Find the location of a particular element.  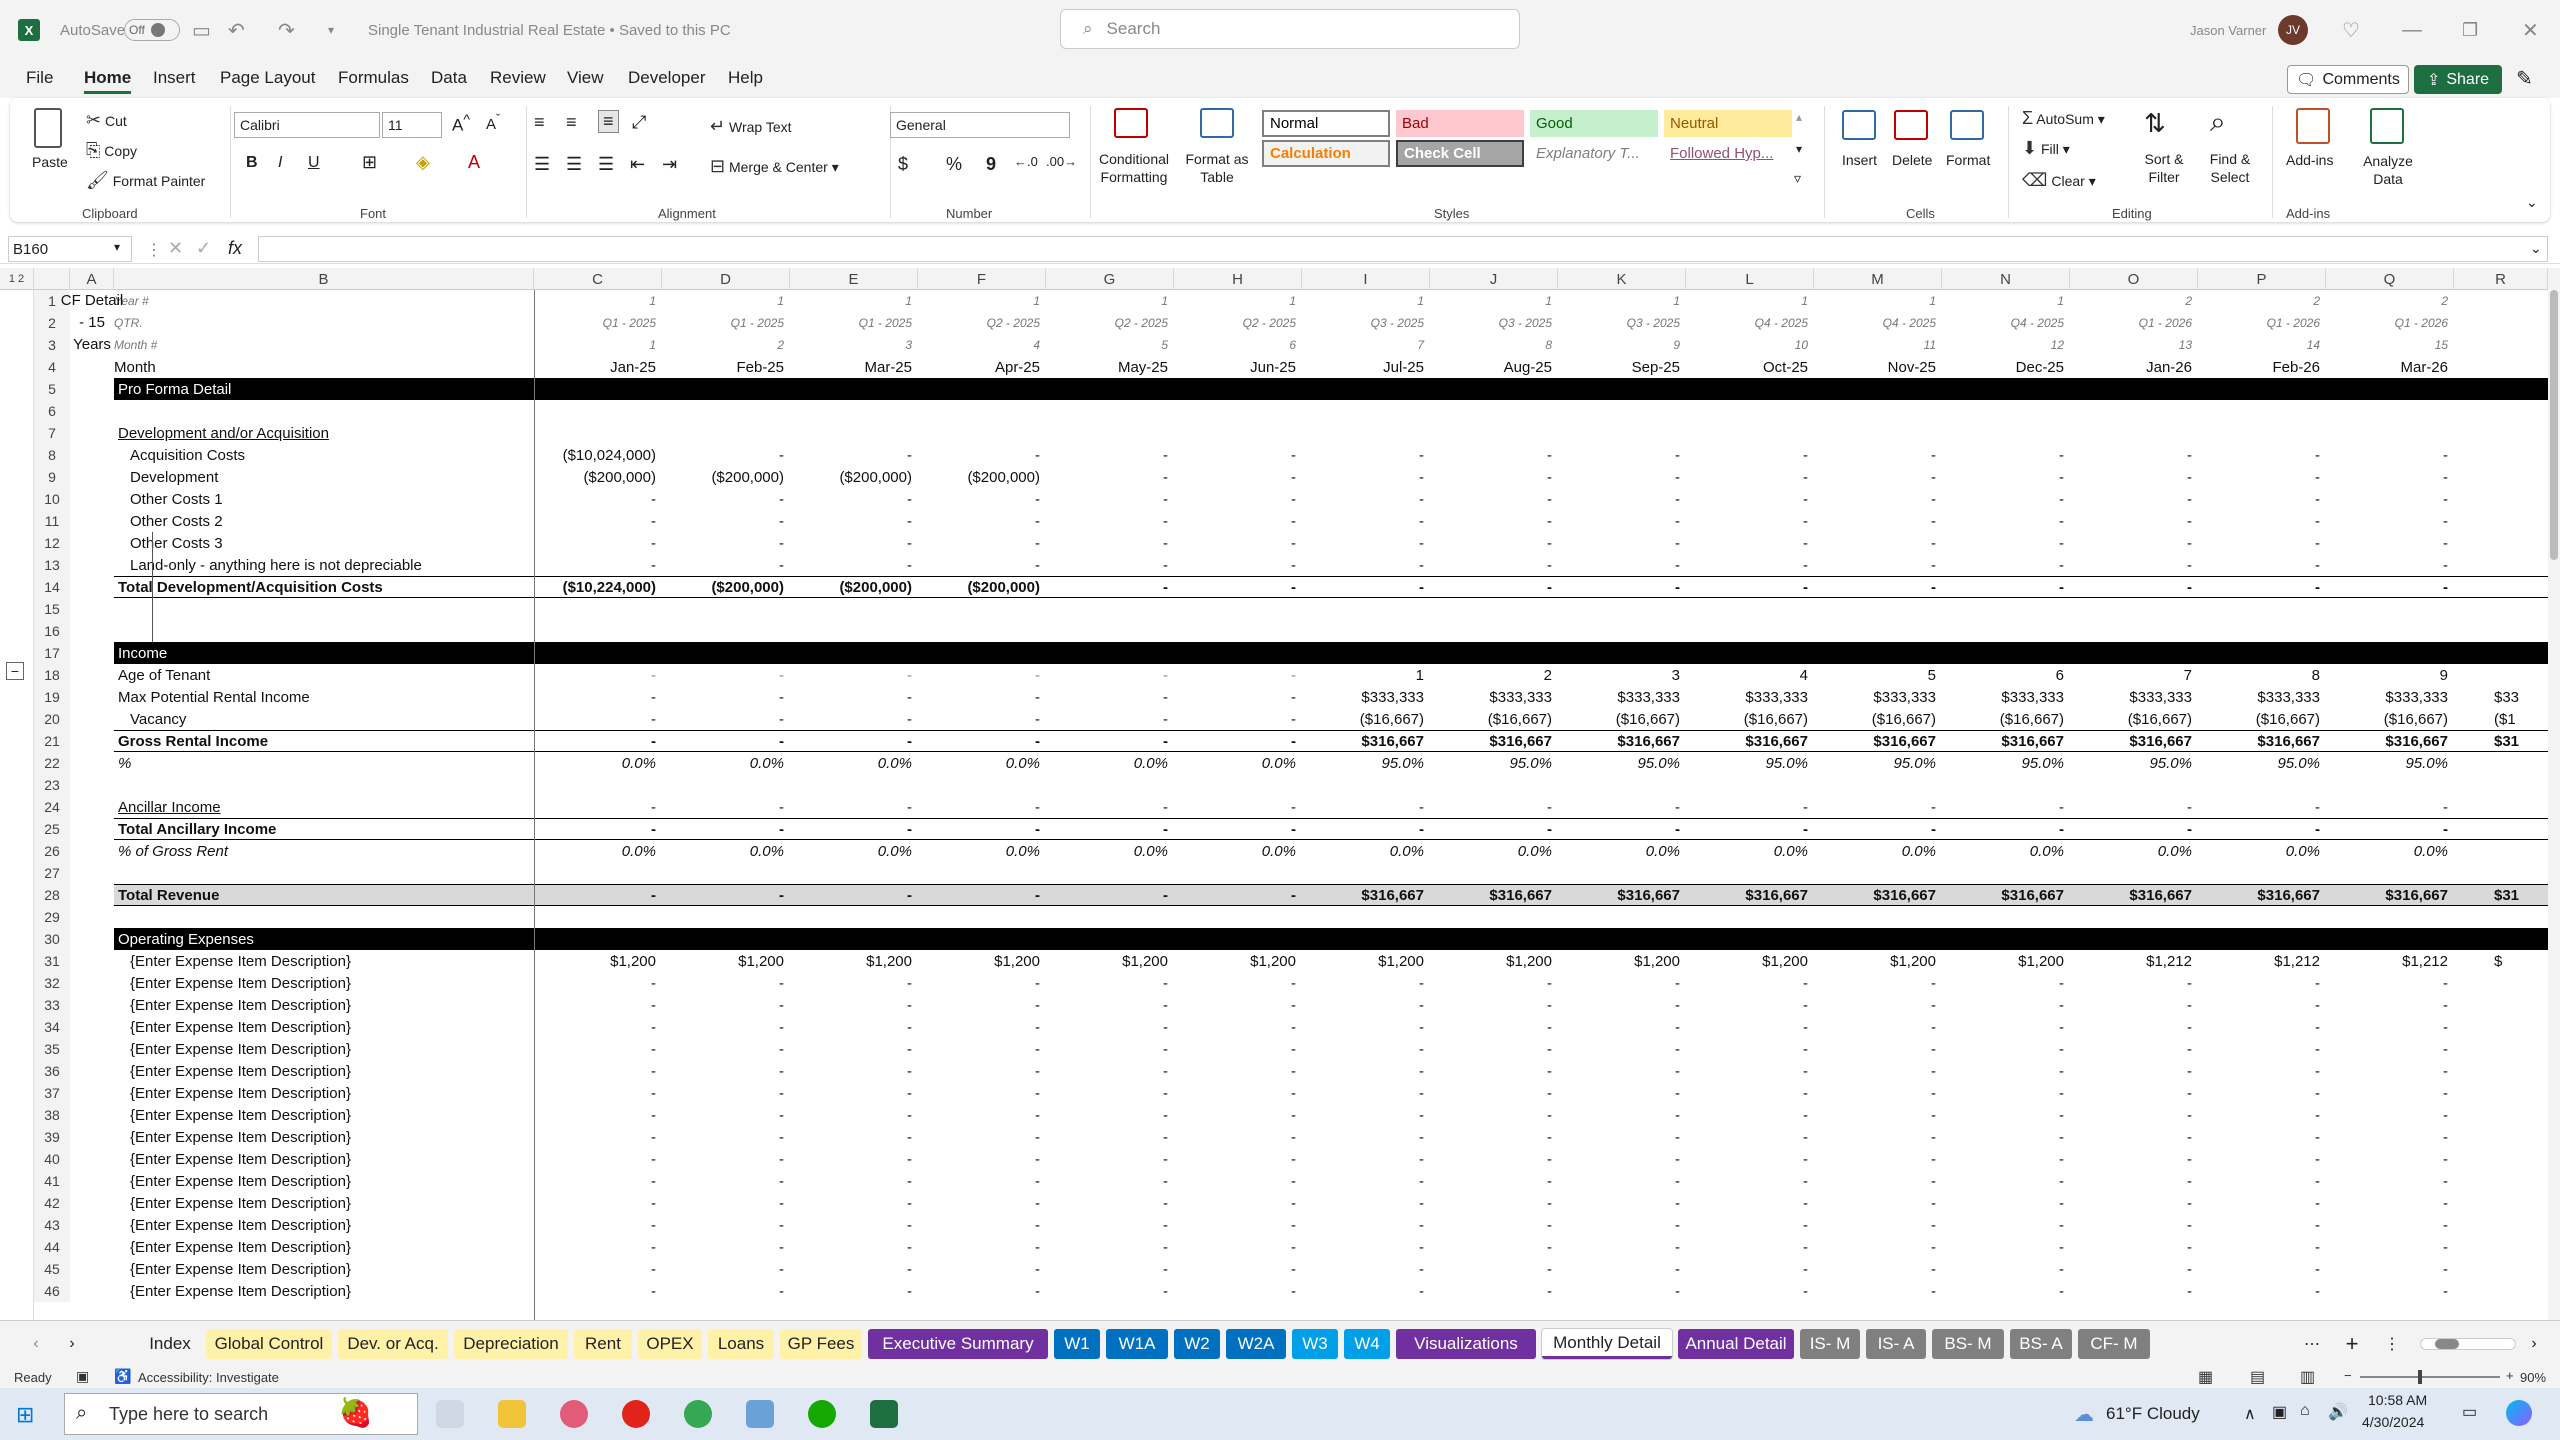

save-icon: ▭ is located at coordinates (201, 30).